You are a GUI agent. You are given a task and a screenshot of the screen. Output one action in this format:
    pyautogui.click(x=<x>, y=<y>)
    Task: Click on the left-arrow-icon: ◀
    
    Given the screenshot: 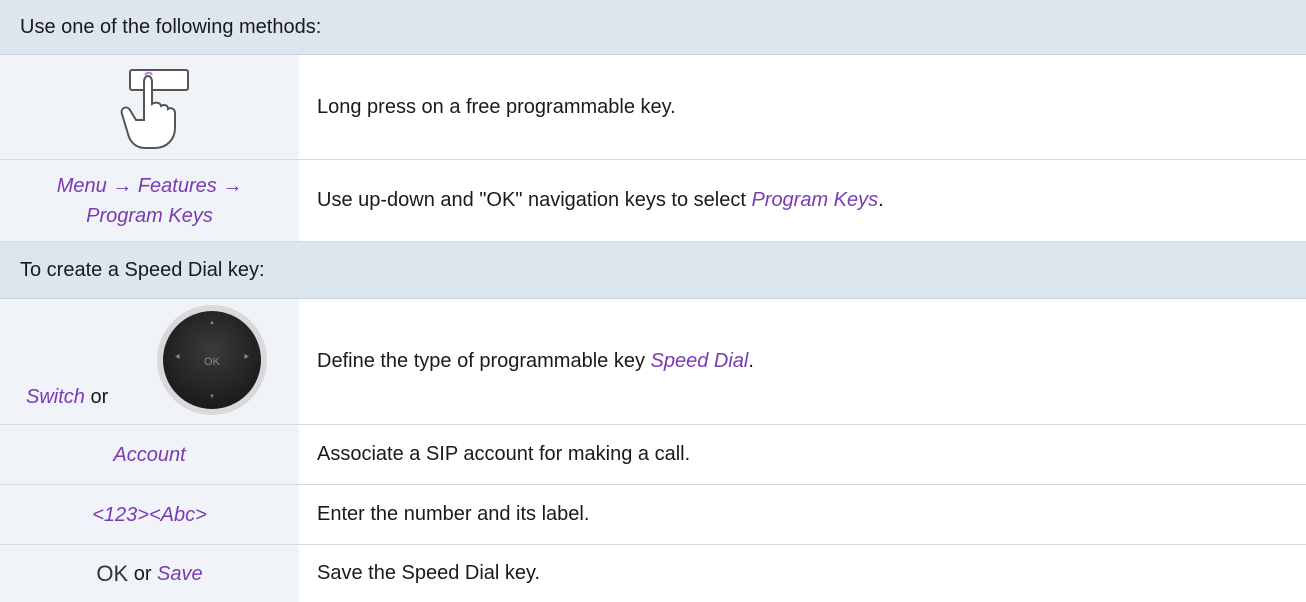 What is the action you would take?
    pyautogui.click(x=177, y=357)
    